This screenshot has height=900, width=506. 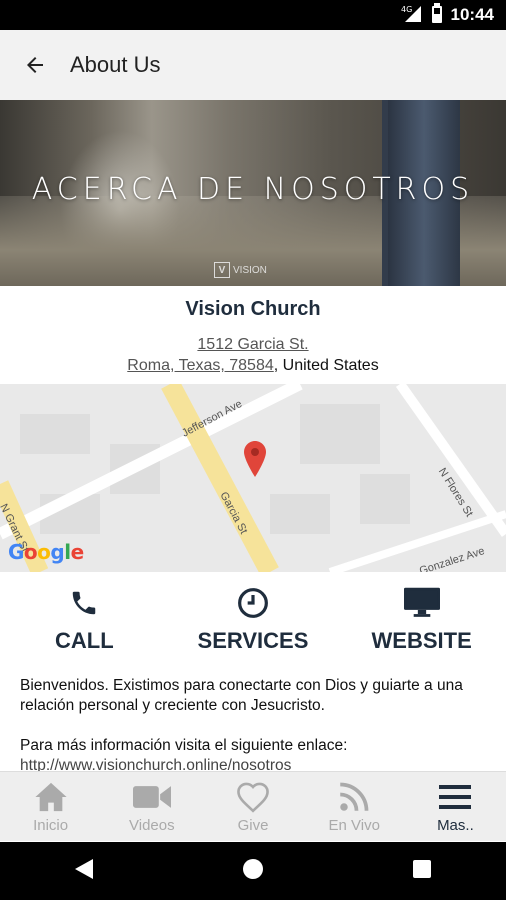 What do you see at coordinates (253, 189) in the screenshot?
I see `hero-title: ACERCA DE NOSOTROS` at bounding box center [253, 189].